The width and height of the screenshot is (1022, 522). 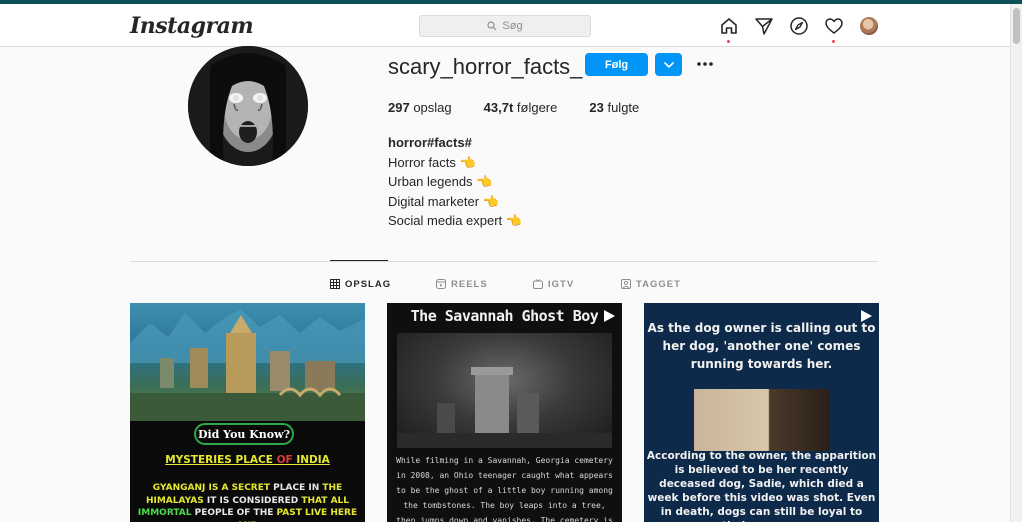 What do you see at coordinates (614, 107) in the screenshot?
I see `stat-following: 23 fulgte` at bounding box center [614, 107].